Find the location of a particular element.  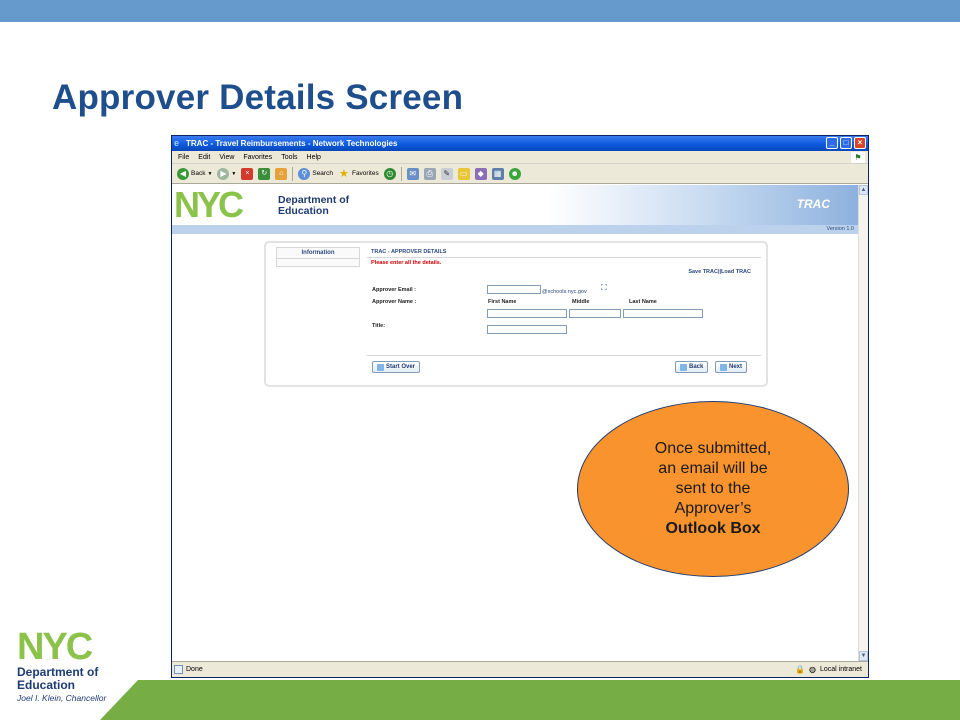

doe-header: NYC Department of Education TRAC is located at coordinates (515, 205).